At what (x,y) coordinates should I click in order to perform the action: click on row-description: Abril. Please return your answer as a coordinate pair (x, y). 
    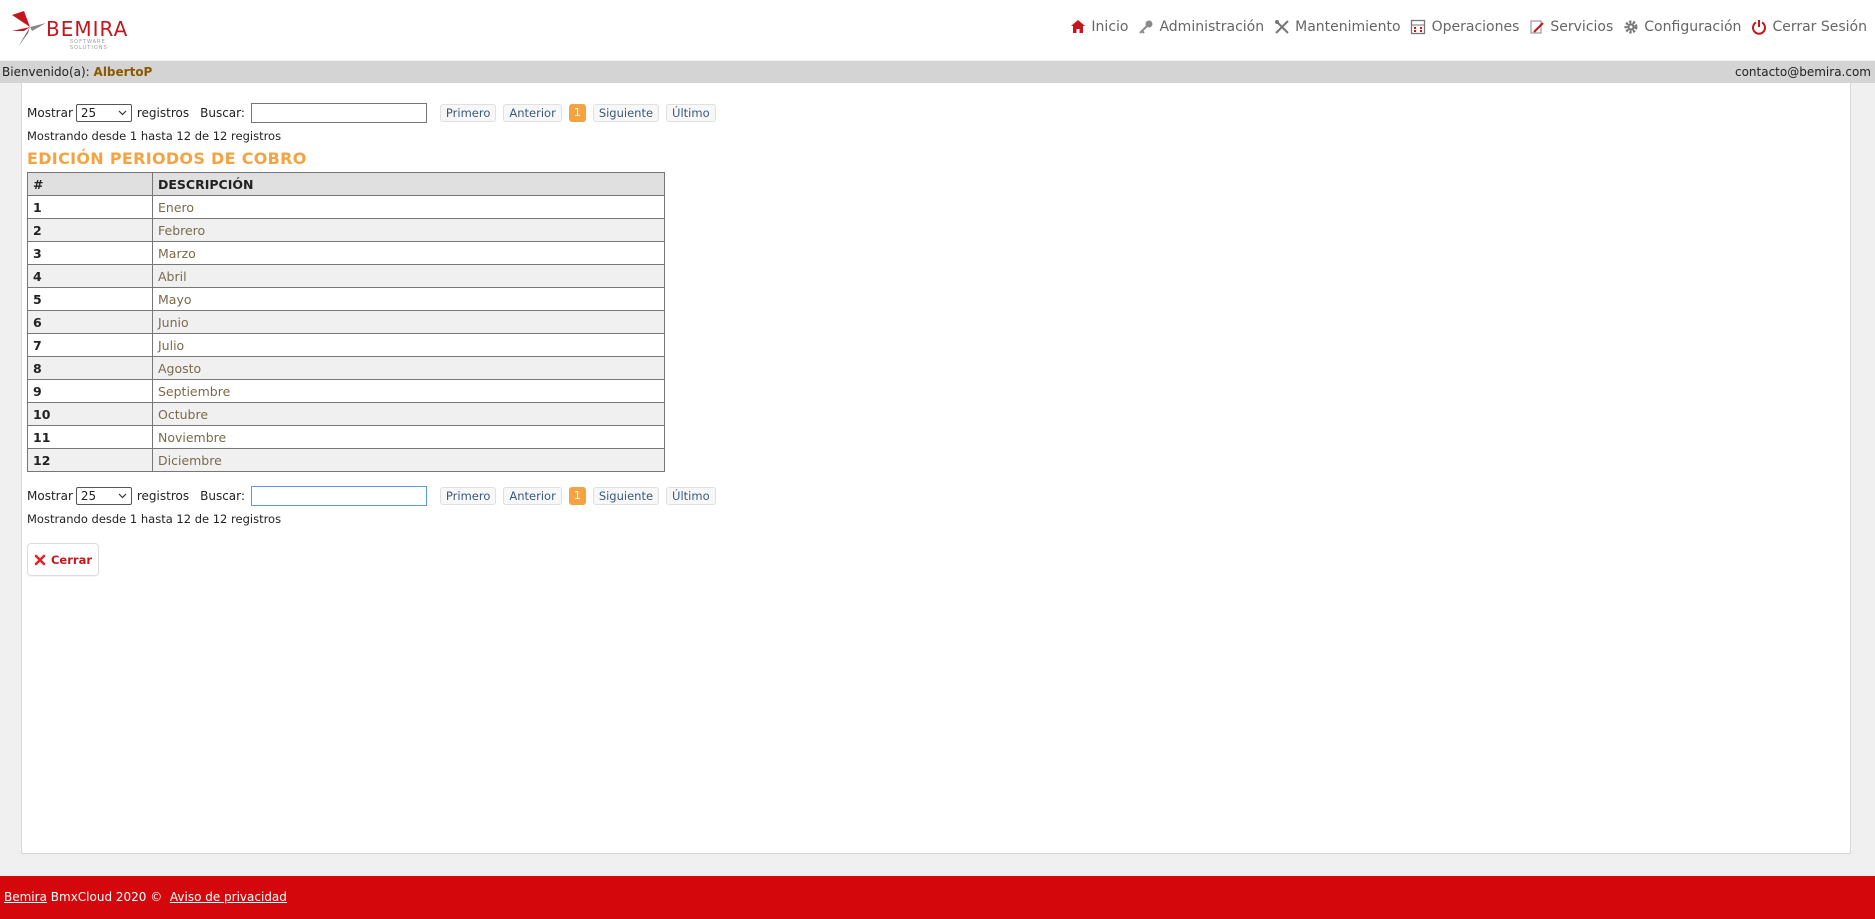
    Looking at the image, I should click on (408, 276).